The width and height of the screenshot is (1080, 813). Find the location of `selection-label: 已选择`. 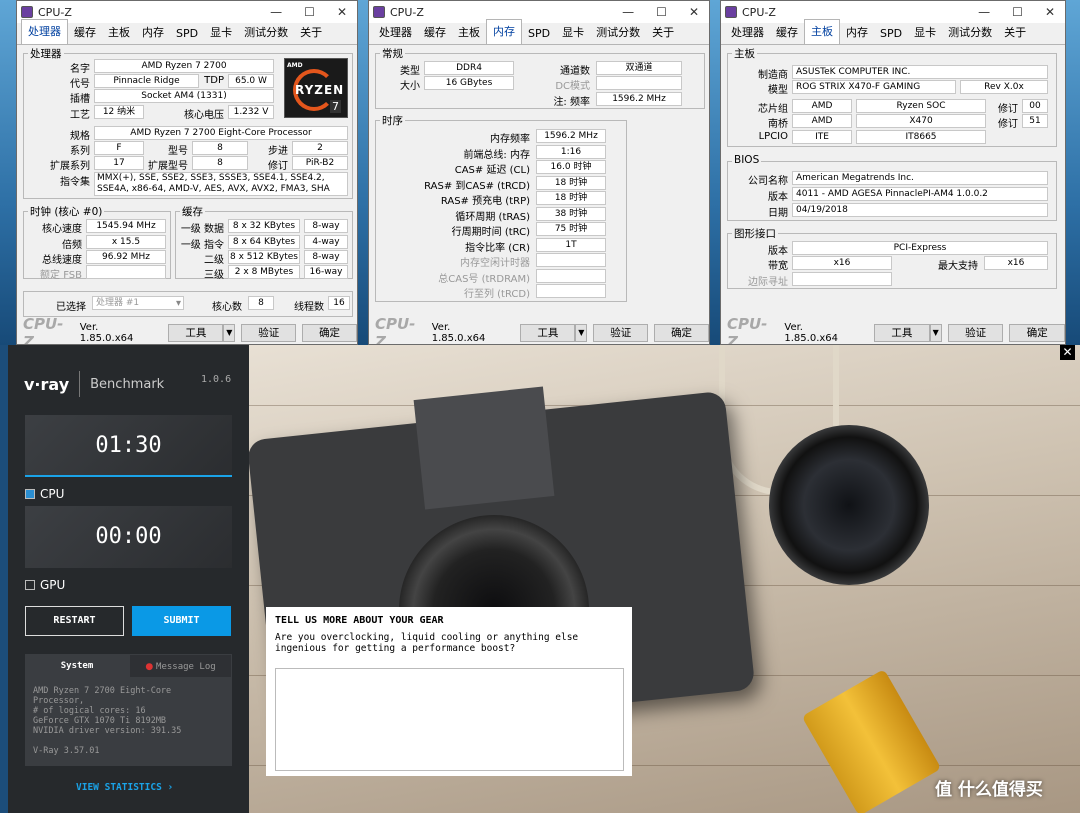

selection-label: 已选择 is located at coordinates (71, 307).